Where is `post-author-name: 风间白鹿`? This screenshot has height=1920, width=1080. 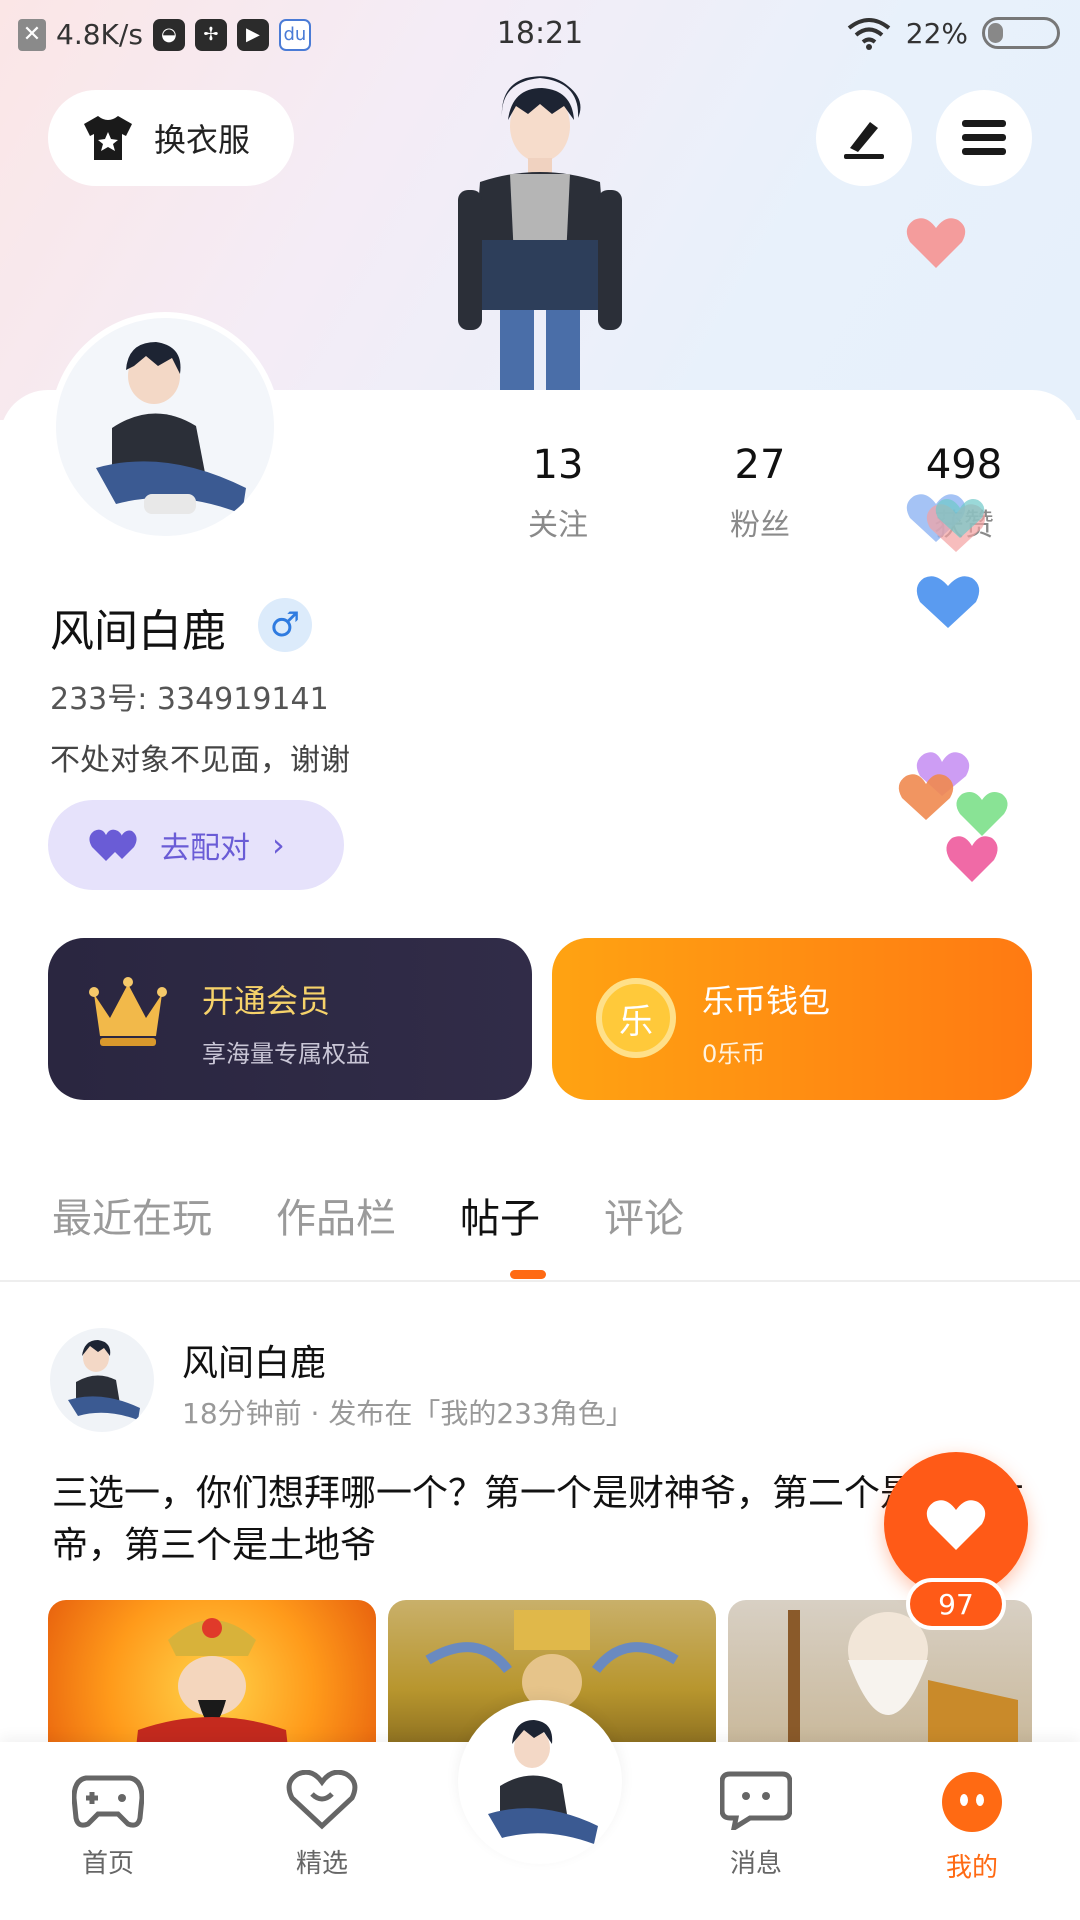 post-author-name: 风间白鹿 is located at coordinates (254, 1360).